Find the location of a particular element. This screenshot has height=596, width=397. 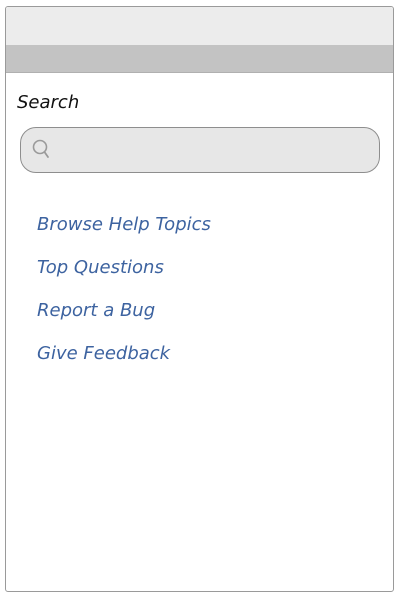

search-input is located at coordinates (218, 151).